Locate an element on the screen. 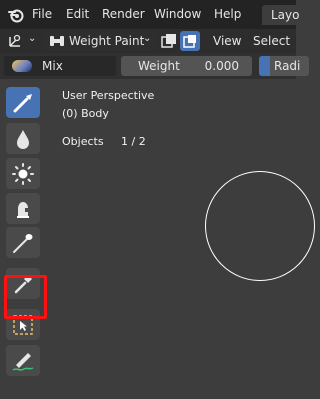  smear-finger-icon is located at coordinates (23, 210).